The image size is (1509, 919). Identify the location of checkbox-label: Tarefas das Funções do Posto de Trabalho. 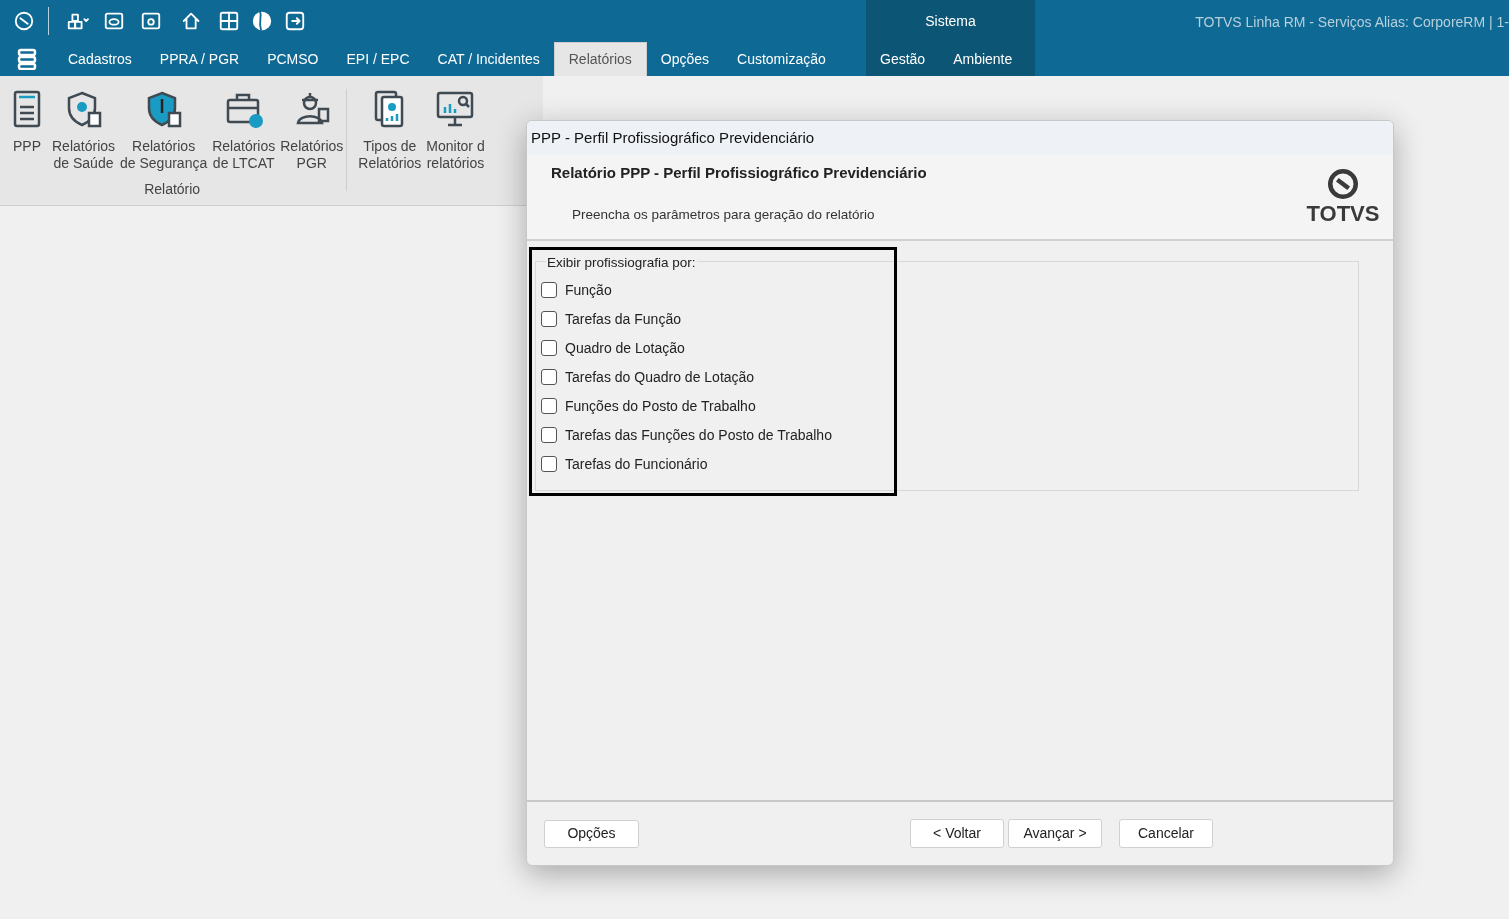
(698, 435).